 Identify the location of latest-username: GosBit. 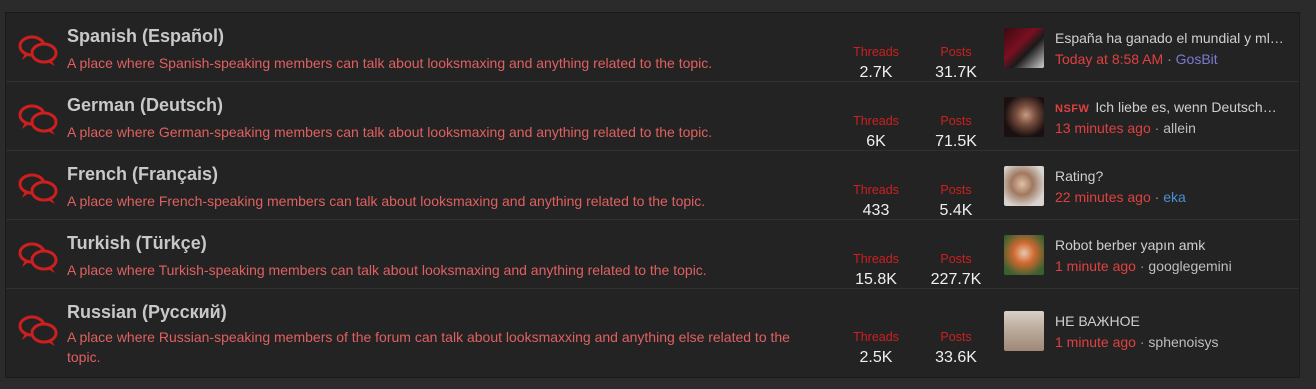
(1197, 59).